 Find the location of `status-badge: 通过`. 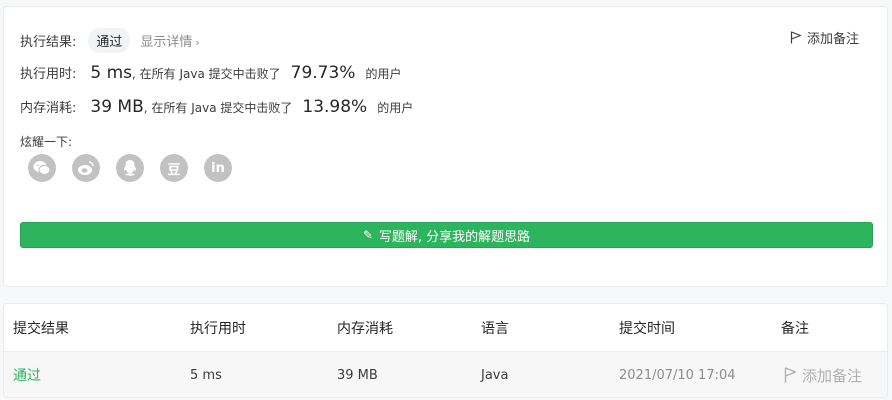

status-badge: 通过 is located at coordinates (109, 40).